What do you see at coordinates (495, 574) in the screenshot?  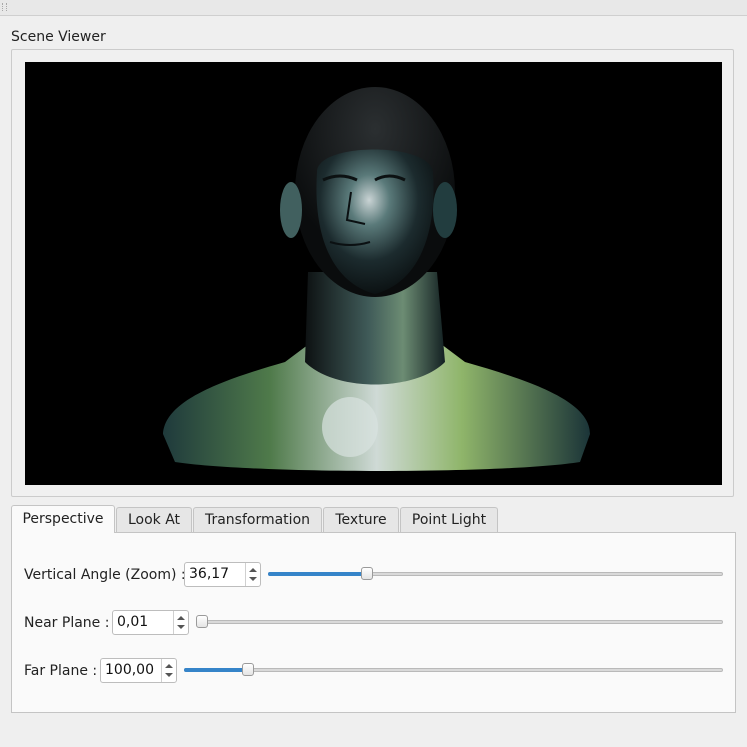 I see `vertical-angle-slider` at bounding box center [495, 574].